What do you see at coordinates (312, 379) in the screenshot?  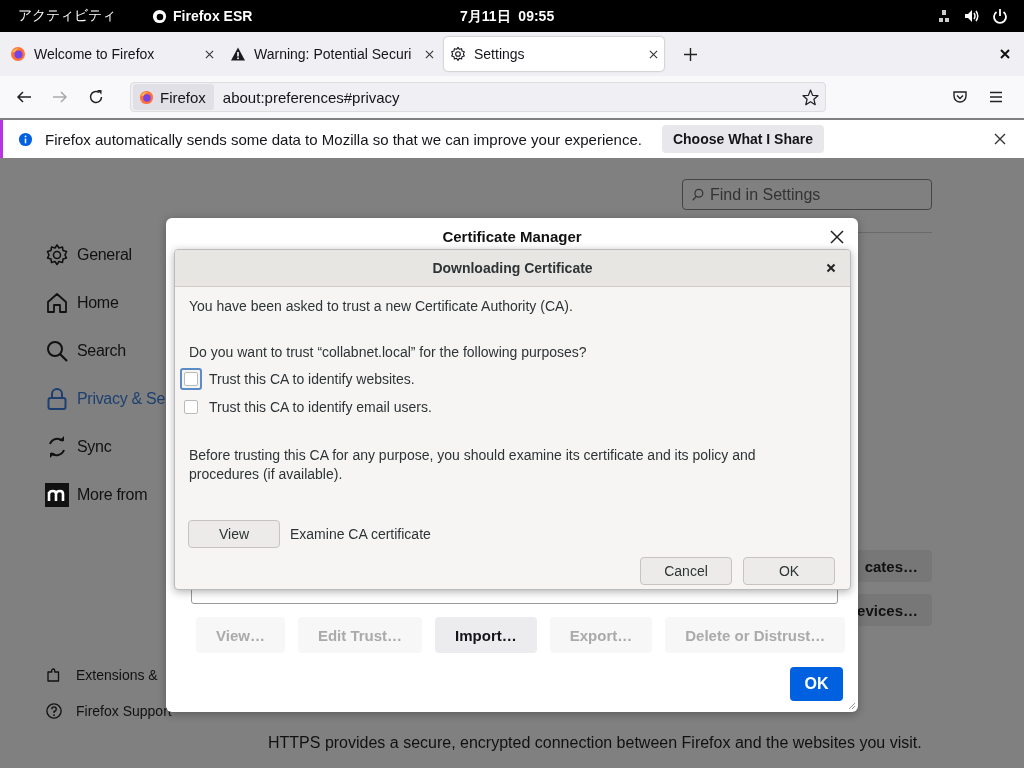 I see `checkbox-label: Trust this CA to identify websites.` at bounding box center [312, 379].